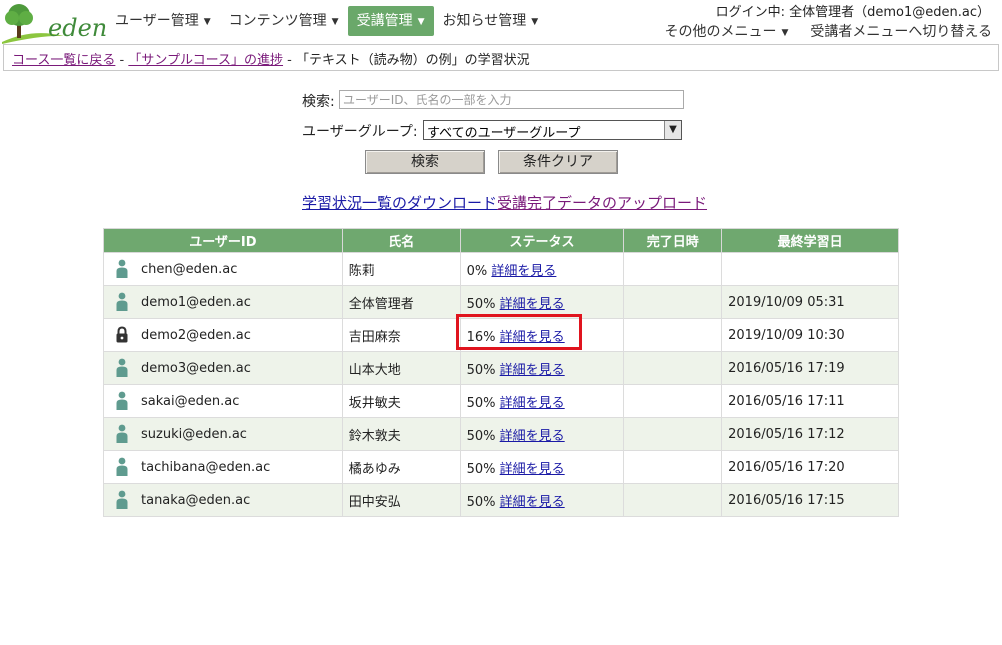  What do you see at coordinates (223, 335) in the screenshot?
I see `cell-user-id: demo2@eden.ac` at bounding box center [223, 335].